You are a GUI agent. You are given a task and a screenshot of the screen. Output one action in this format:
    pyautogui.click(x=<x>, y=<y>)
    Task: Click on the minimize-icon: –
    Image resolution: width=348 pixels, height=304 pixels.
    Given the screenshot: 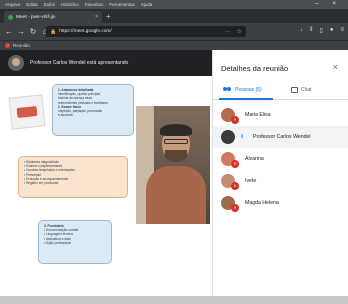 What is the action you would take?
    pyautogui.click(x=316, y=4)
    